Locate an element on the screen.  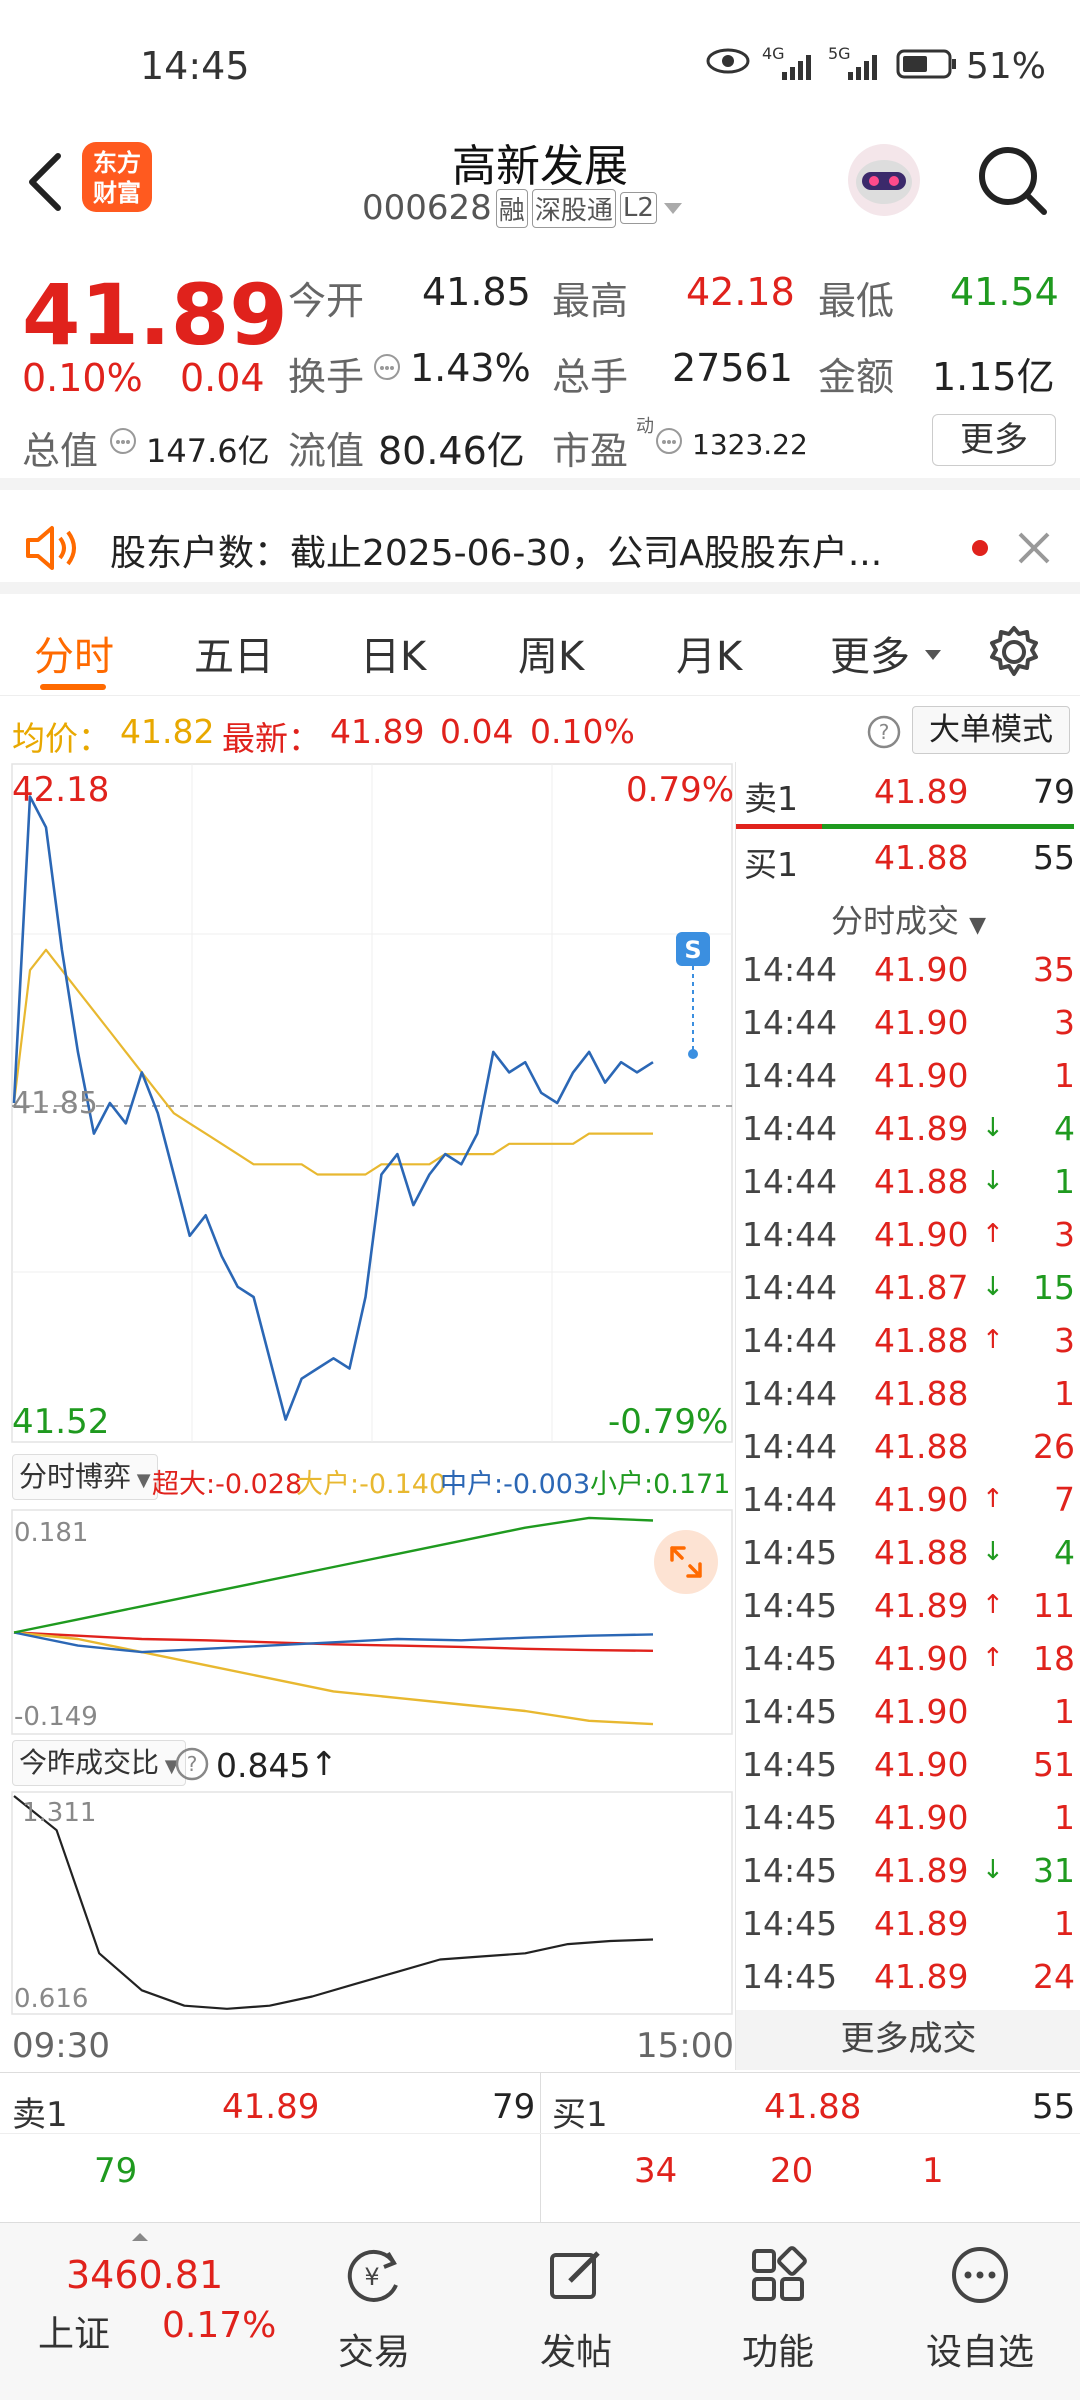
avg-value: 41.82 is located at coordinates (167, 731).